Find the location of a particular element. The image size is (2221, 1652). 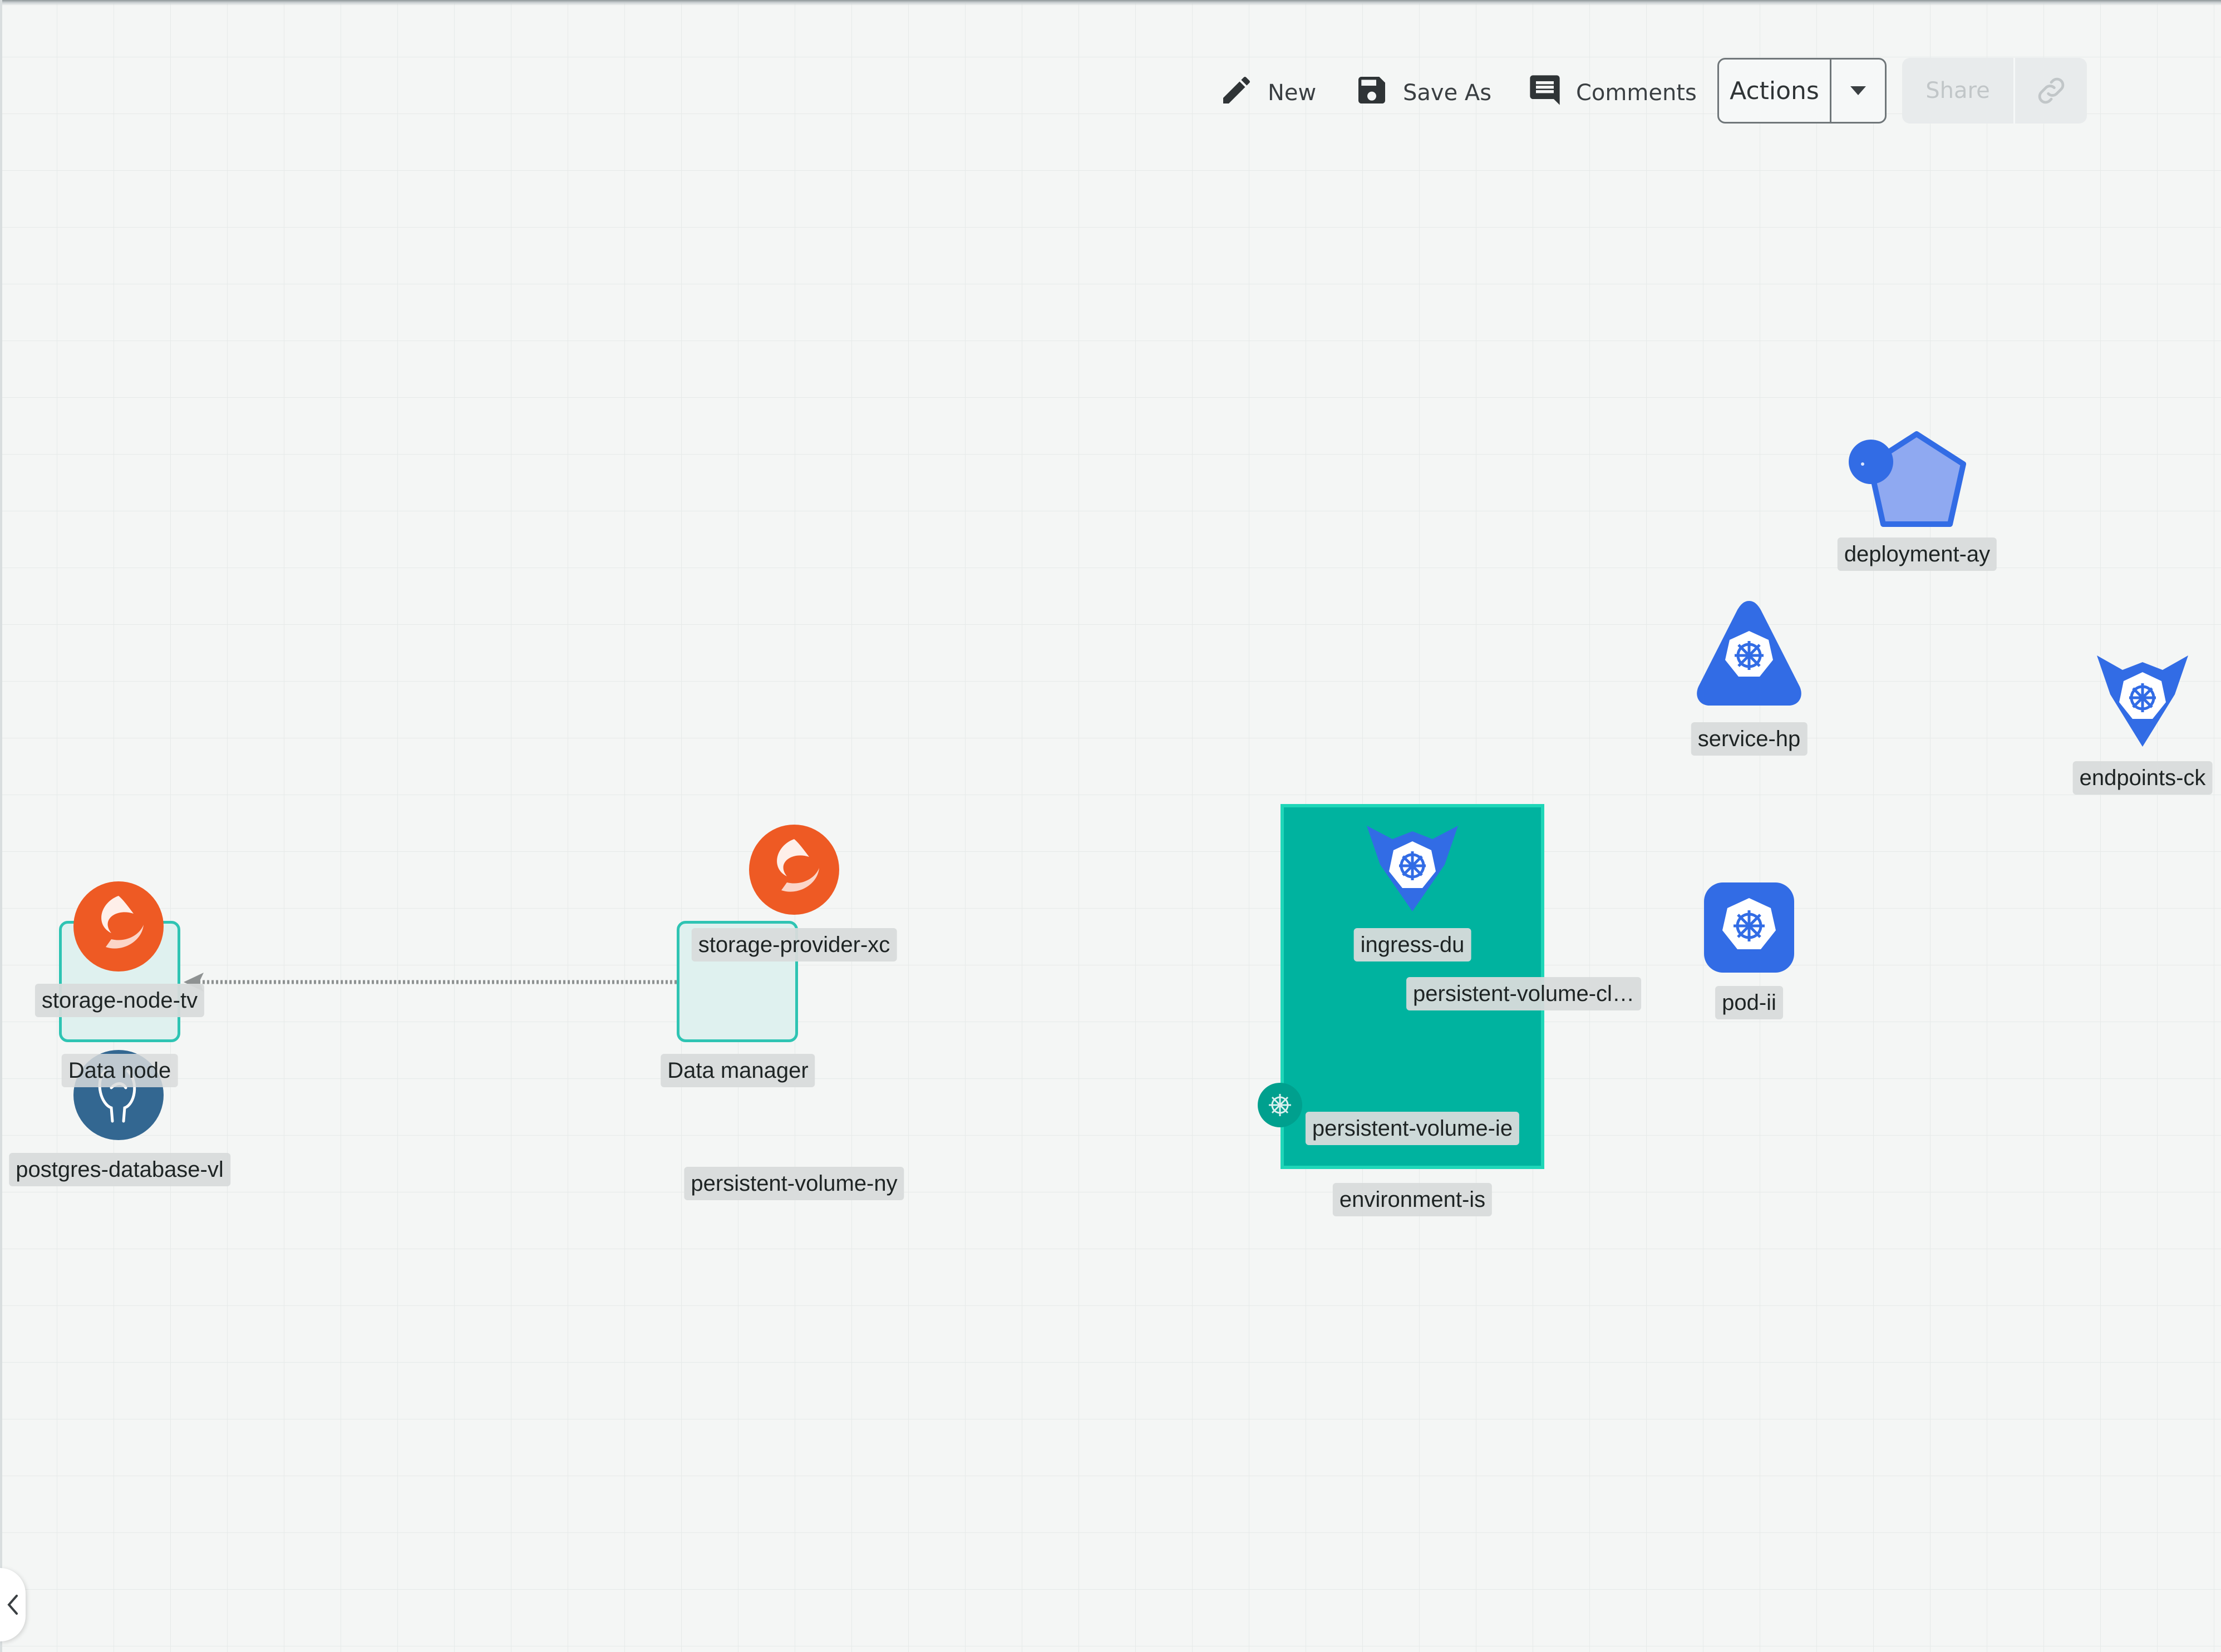

node-label-service: service-hp is located at coordinates (1749, 739).